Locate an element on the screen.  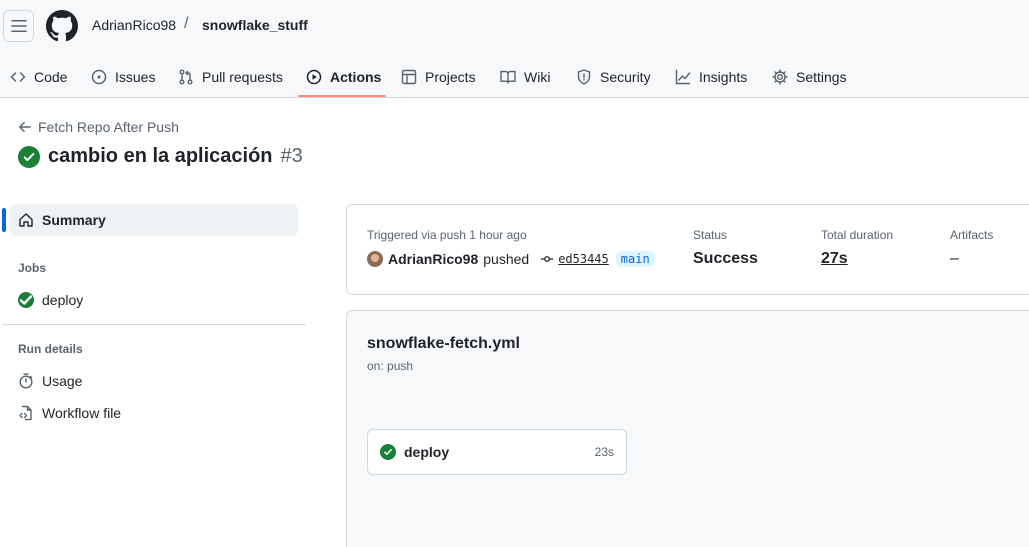
tab-settings-label: Settings is located at coordinates (821, 77).